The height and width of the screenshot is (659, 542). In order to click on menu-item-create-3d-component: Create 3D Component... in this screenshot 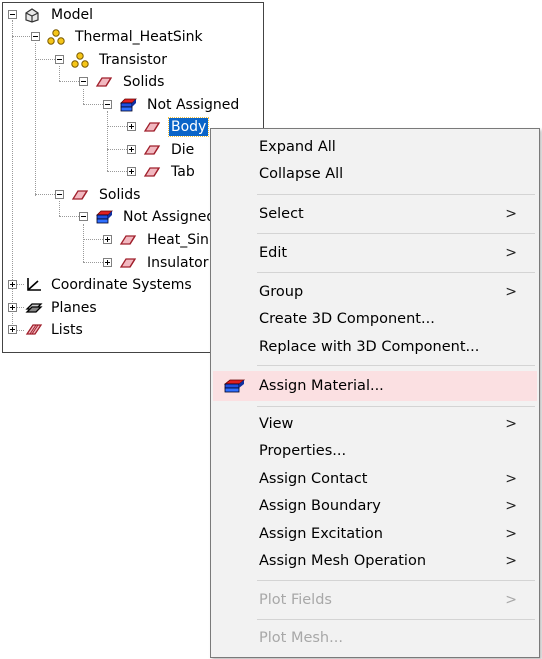, I will do `click(375, 319)`.